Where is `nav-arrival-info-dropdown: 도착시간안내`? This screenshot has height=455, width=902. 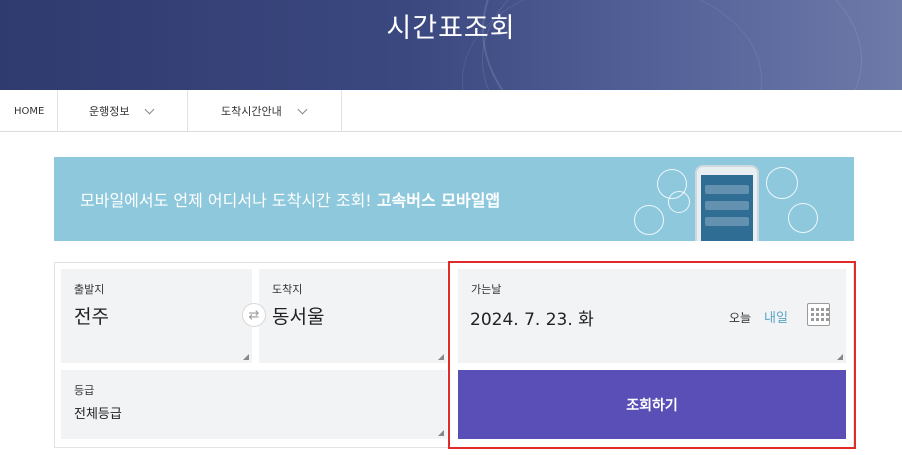
nav-arrival-info-dropdown: 도착시간안내 is located at coordinates (265, 111).